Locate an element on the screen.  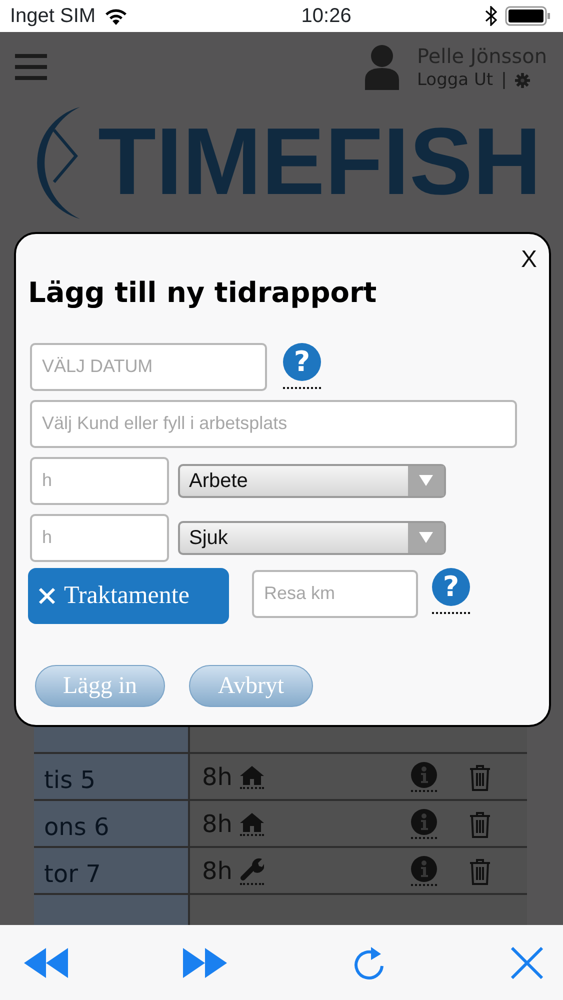
date-field: VÄLJ DATUM is located at coordinates (148, 366).